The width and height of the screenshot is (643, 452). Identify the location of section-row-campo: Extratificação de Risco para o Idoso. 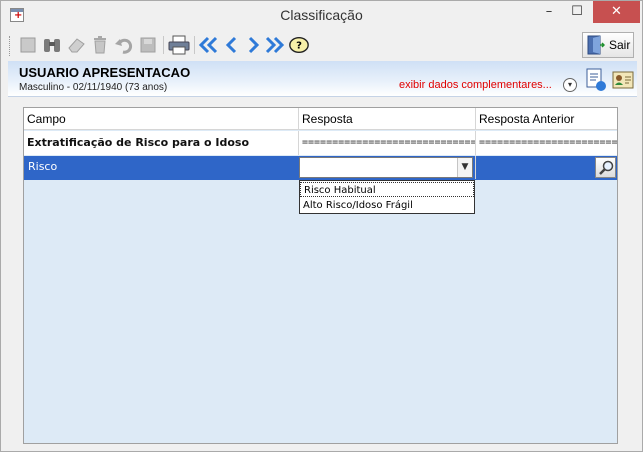
(138, 142).